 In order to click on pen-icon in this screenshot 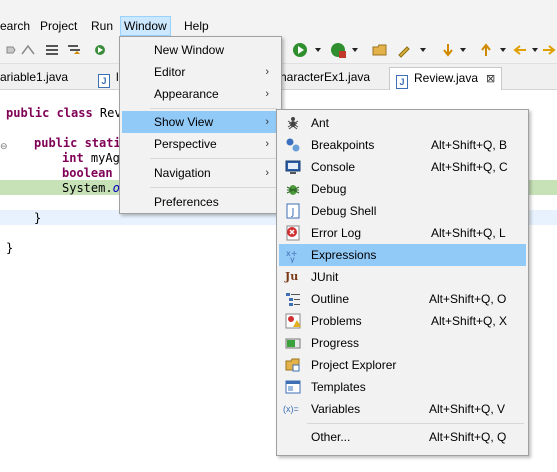, I will do `click(404, 50)`.